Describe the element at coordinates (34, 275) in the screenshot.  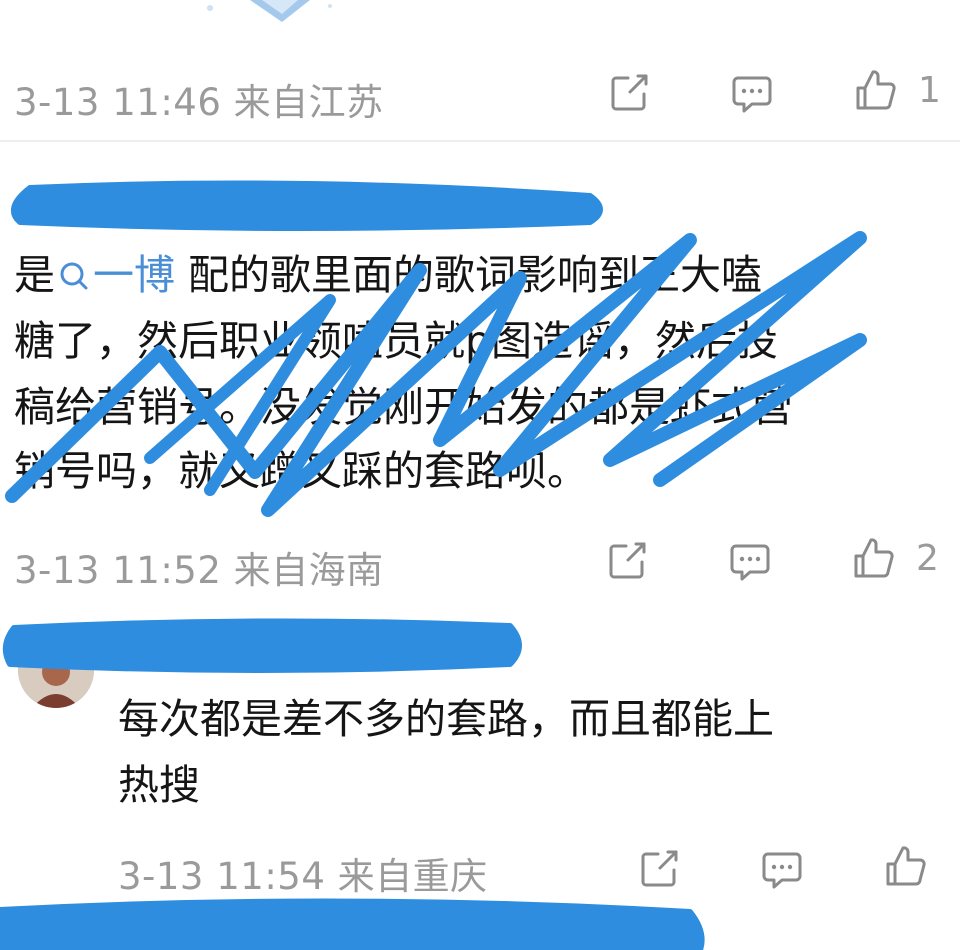
I see `comment-text-prefix: 是` at that location.